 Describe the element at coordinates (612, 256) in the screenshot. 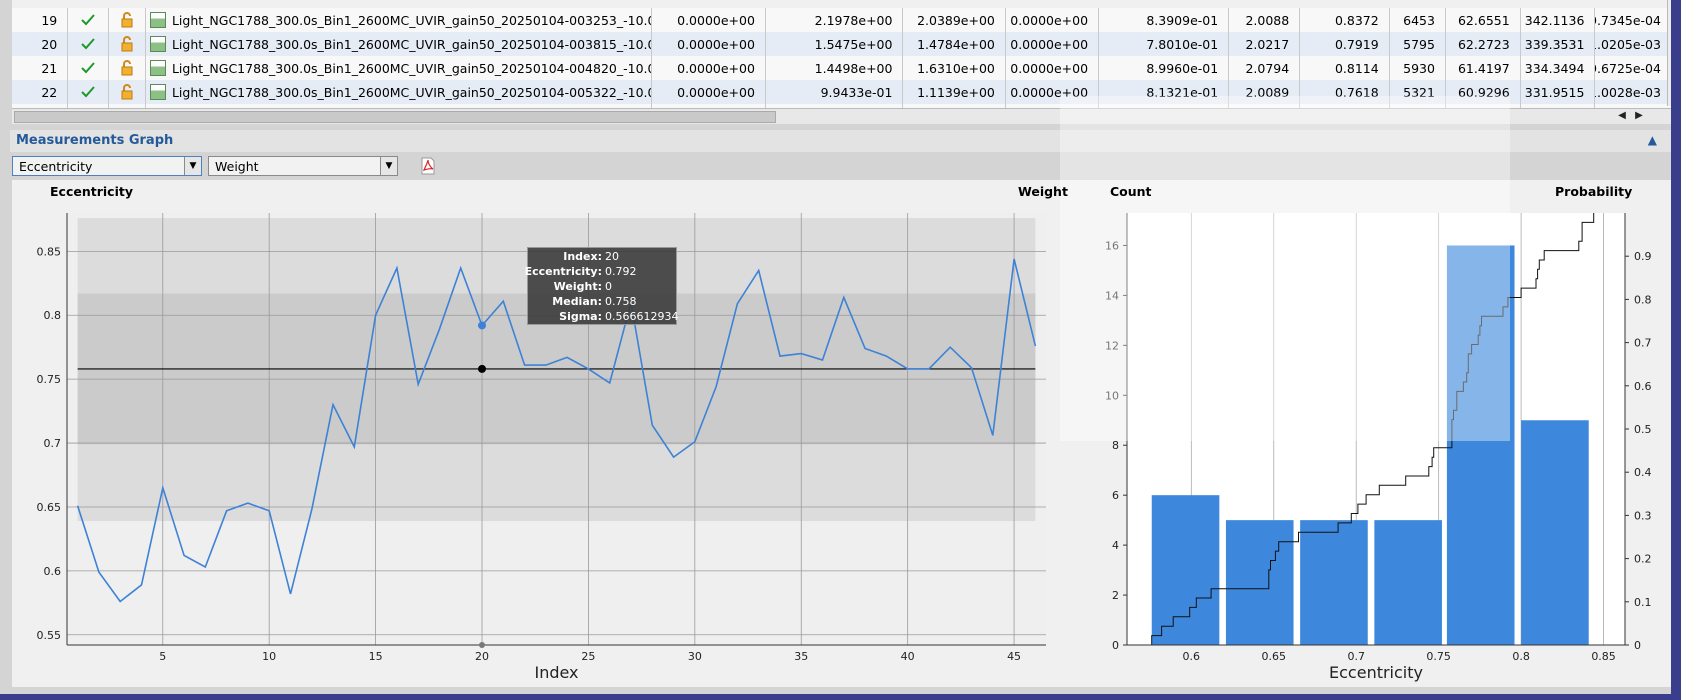

I see `tooltip-index-value: 20` at that location.